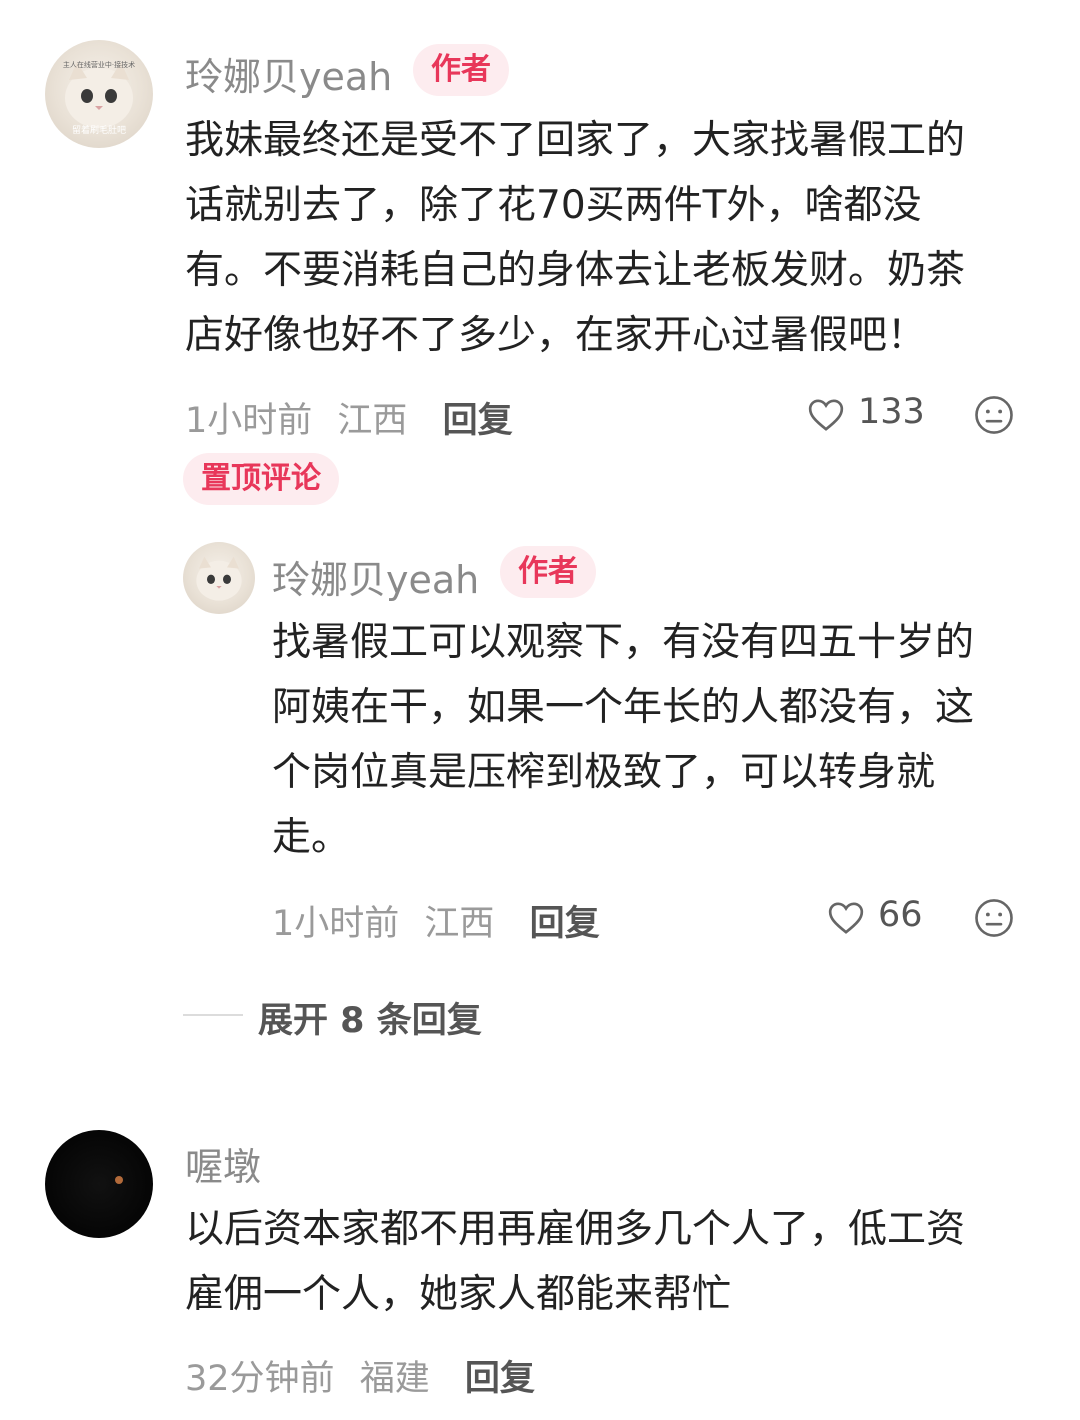 The image size is (1080, 1420). I want to click on comment-line: 话就别去了，除了花70买两件T外，啥都没, so click(553, 205).